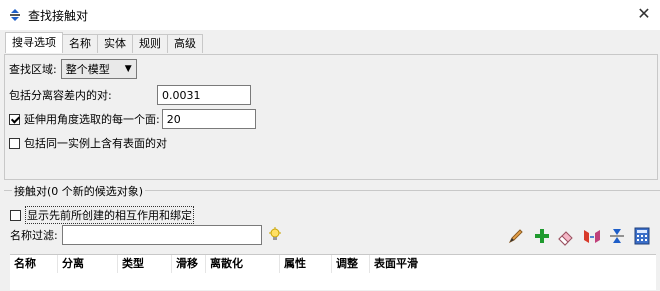 Image resolution: width=660 pixels, height=291 pixels. Describe the element at coordinates (150, 43) in the screenshot. I see `tab-rules: 规则` at that location.